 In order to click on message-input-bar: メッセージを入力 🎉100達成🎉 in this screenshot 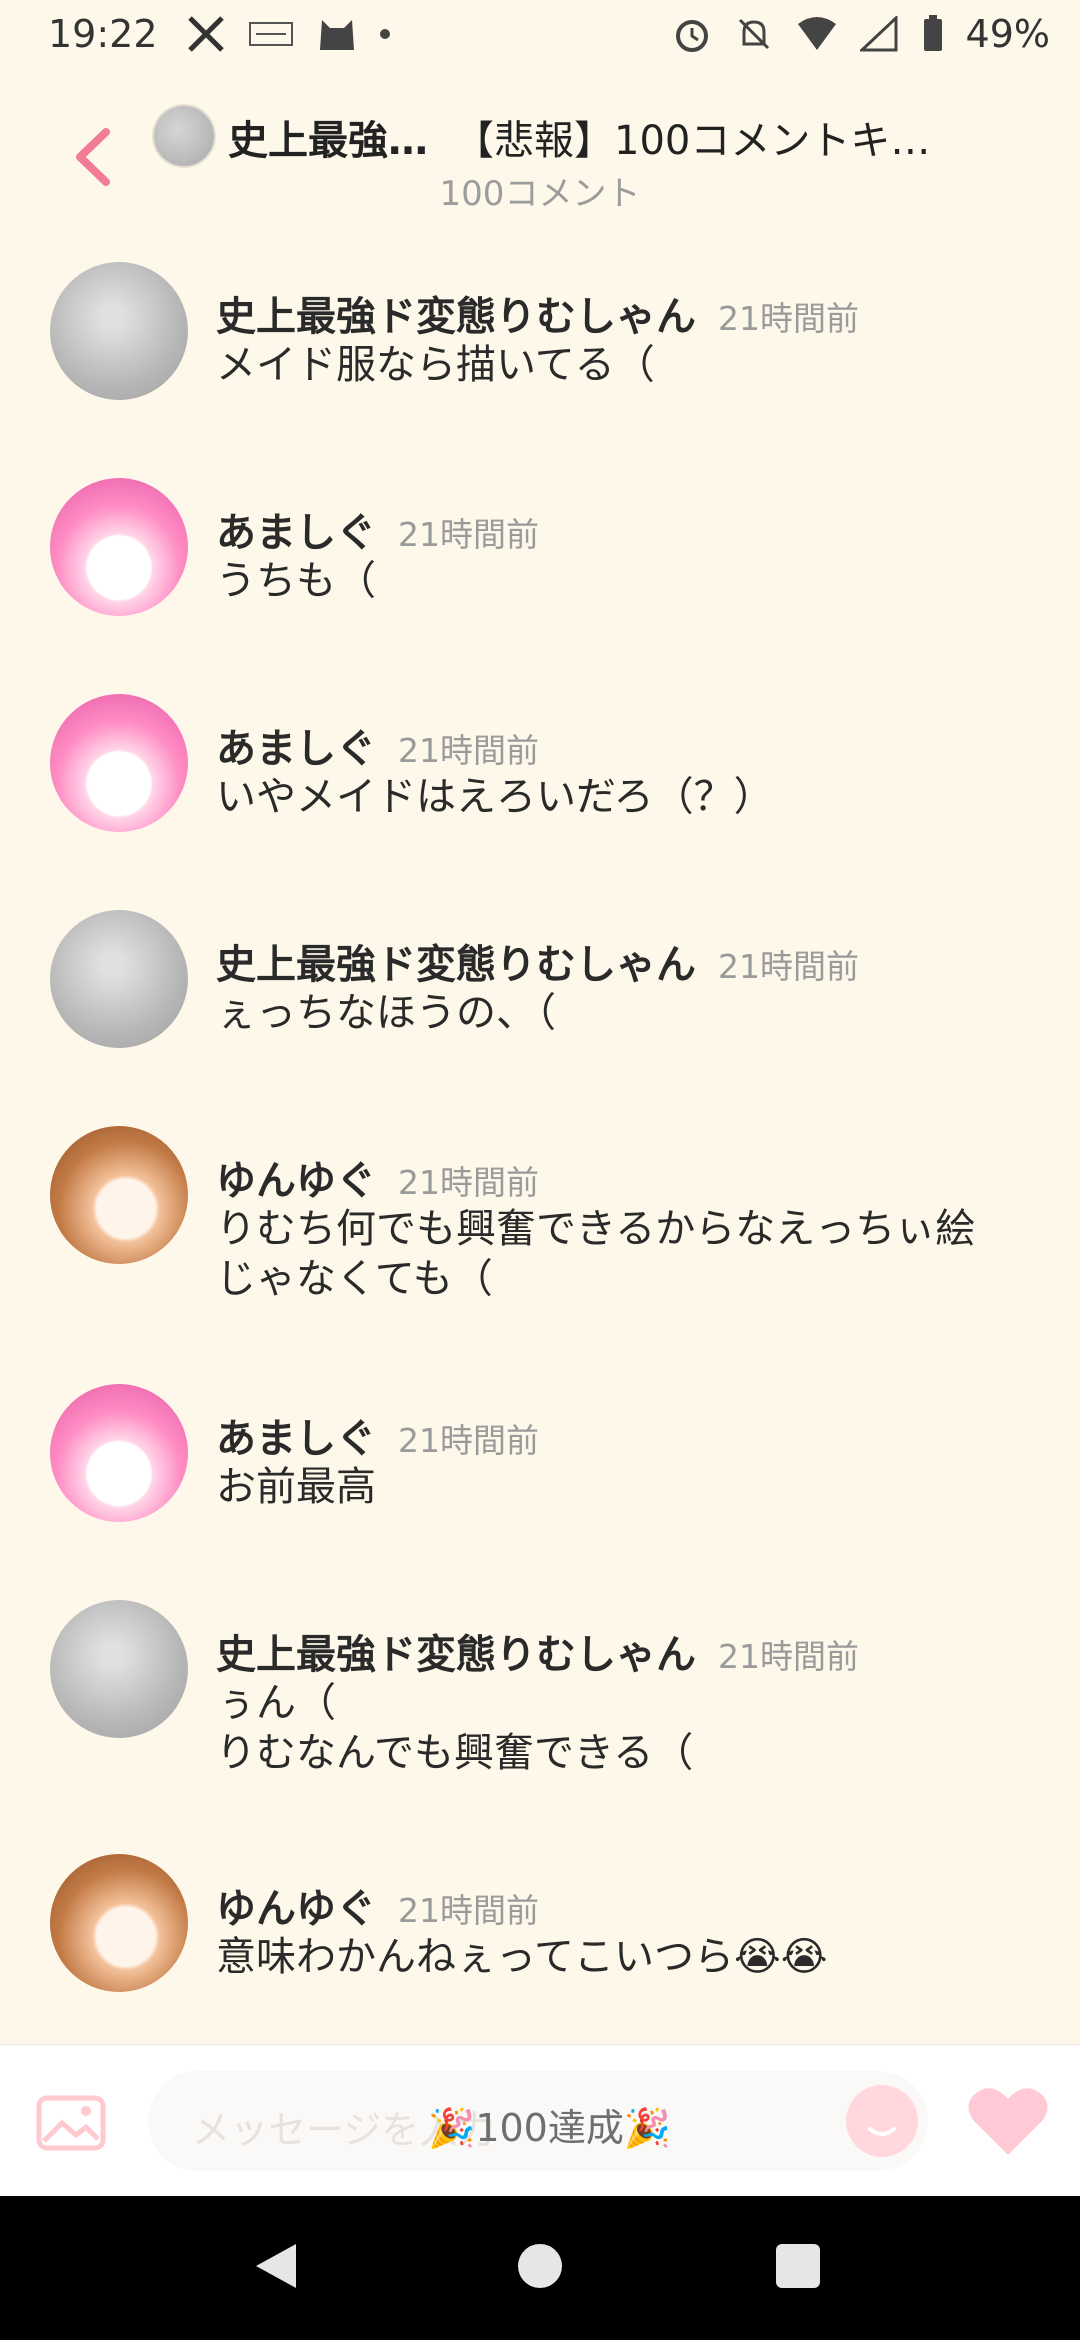, I will do `click(540, 2120)`.